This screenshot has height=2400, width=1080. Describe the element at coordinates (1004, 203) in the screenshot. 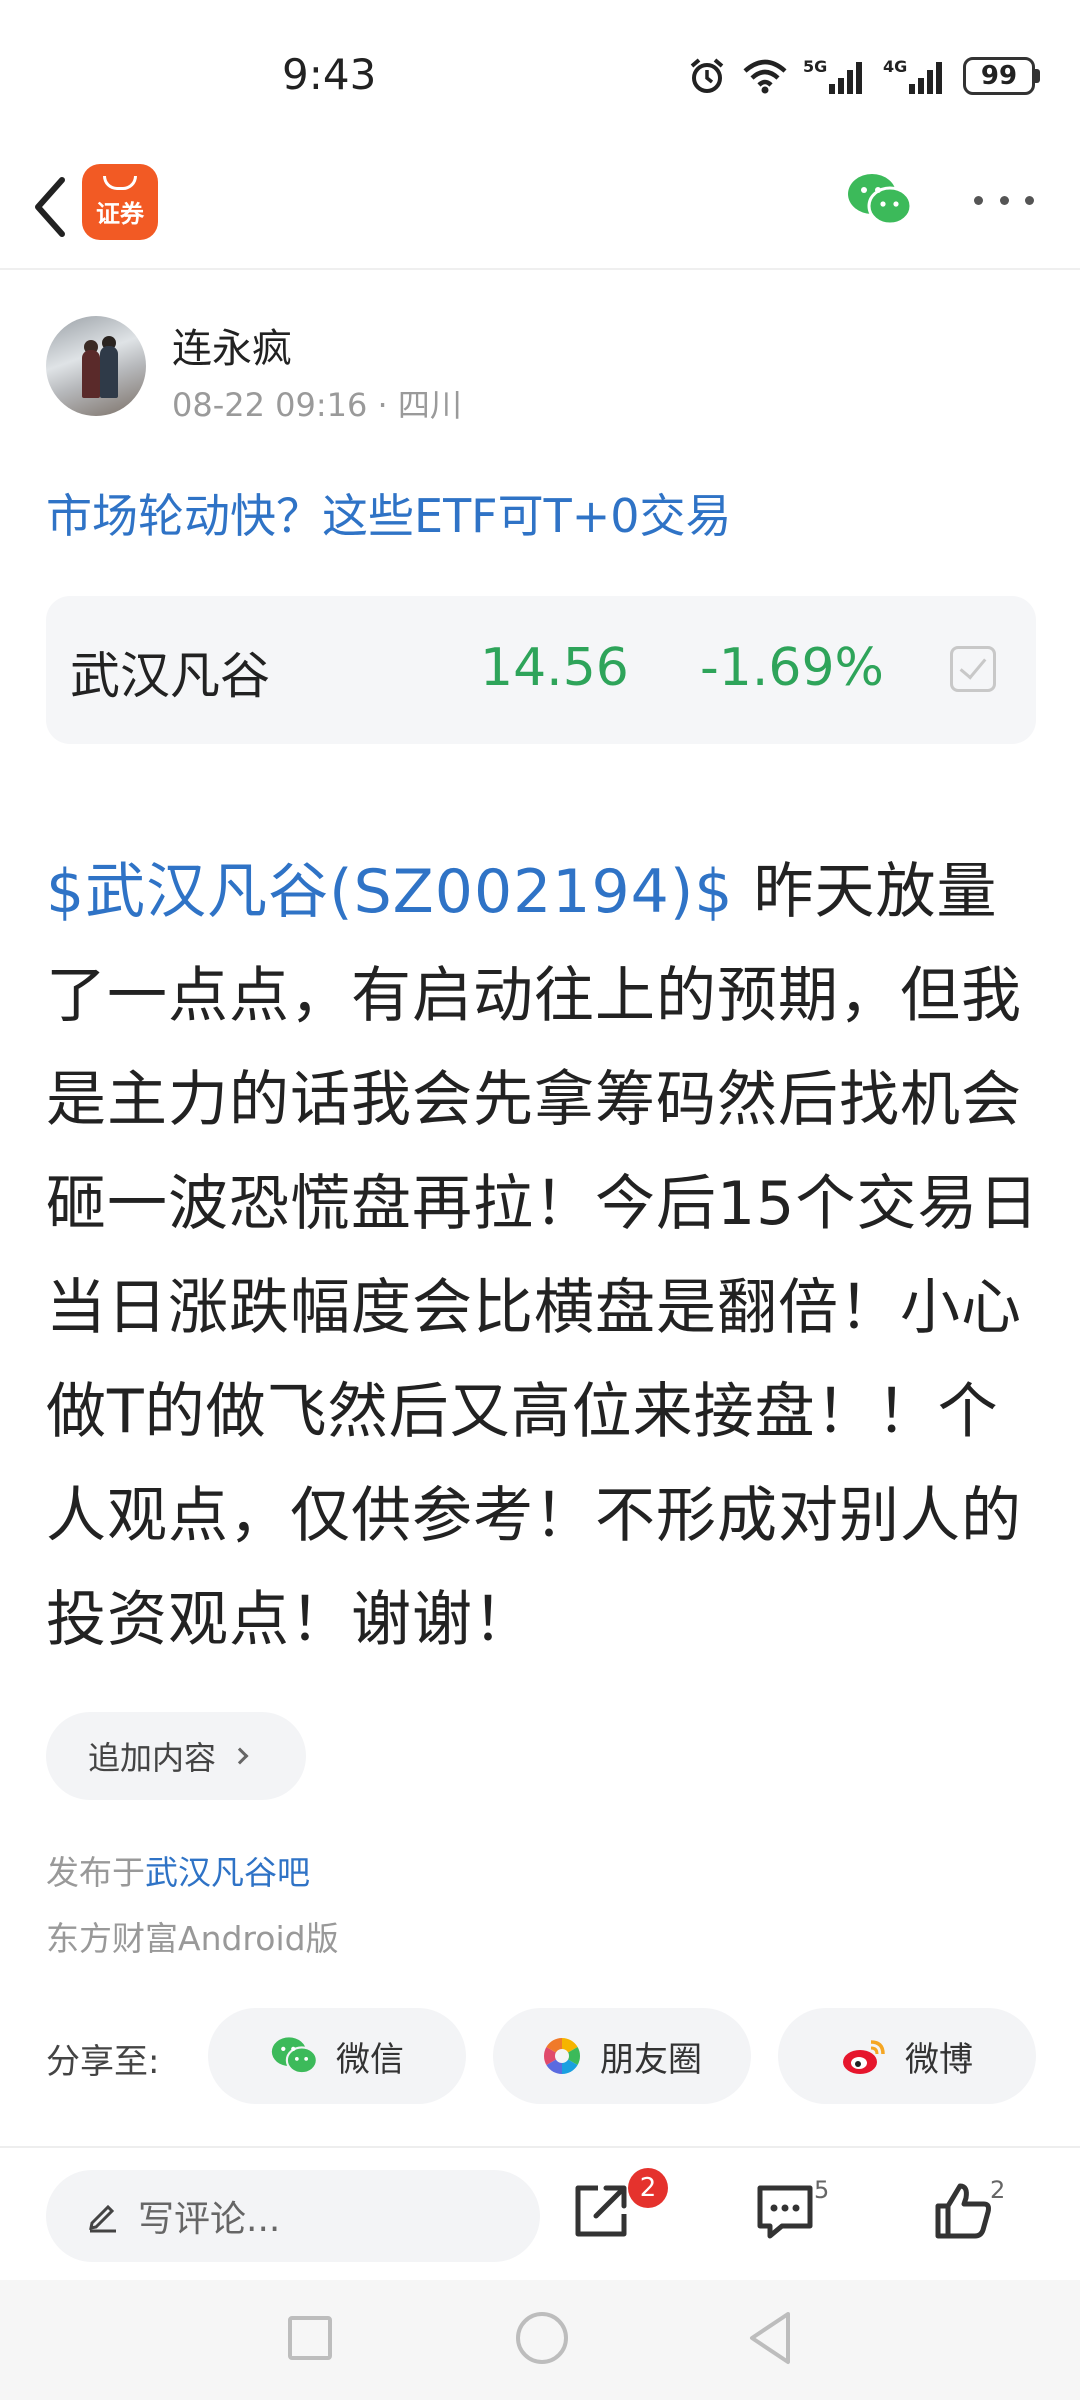

I see `more-options-button` at that location.